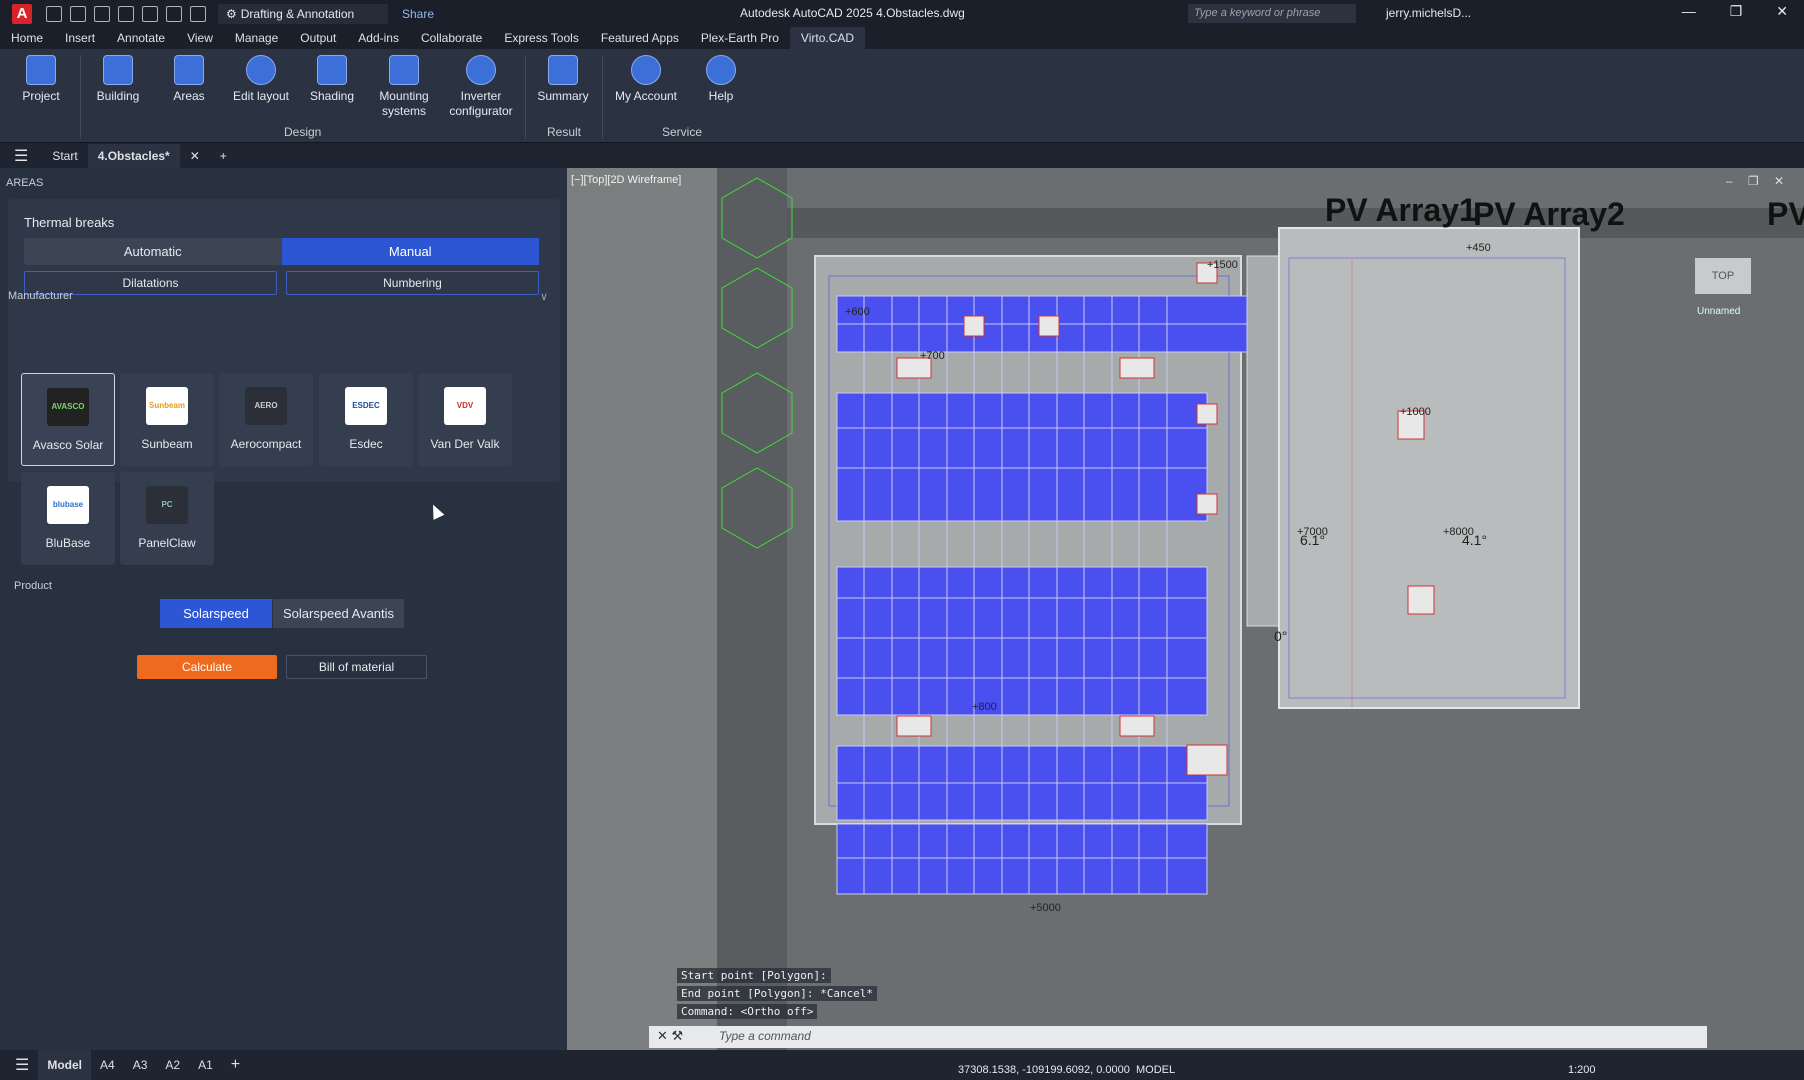  What do you see at coordinates (167, 505) in the screenshot?
I see `panelclaw-logo: PC` at bounding box center [167, 505].